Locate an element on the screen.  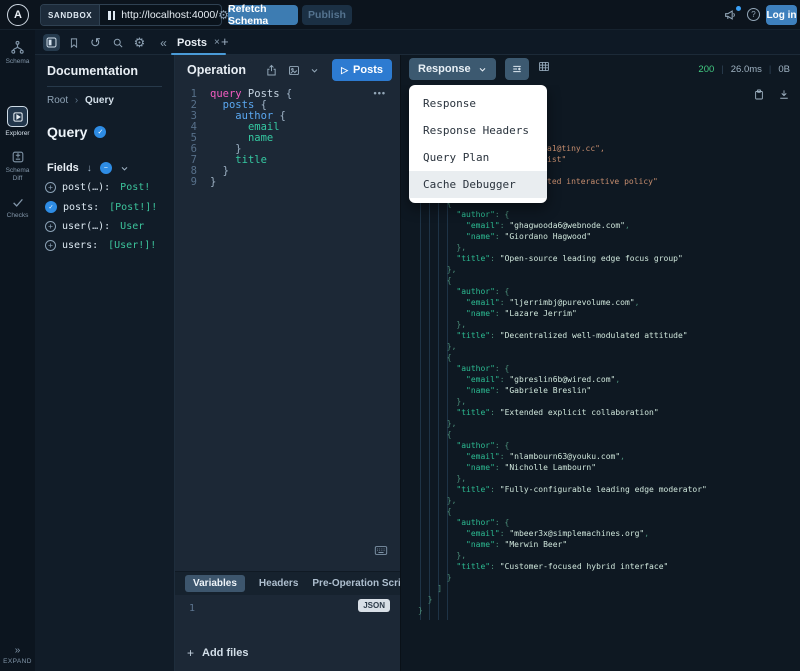
expand-chevrons-icon: » is located at coordinates (17, 650).